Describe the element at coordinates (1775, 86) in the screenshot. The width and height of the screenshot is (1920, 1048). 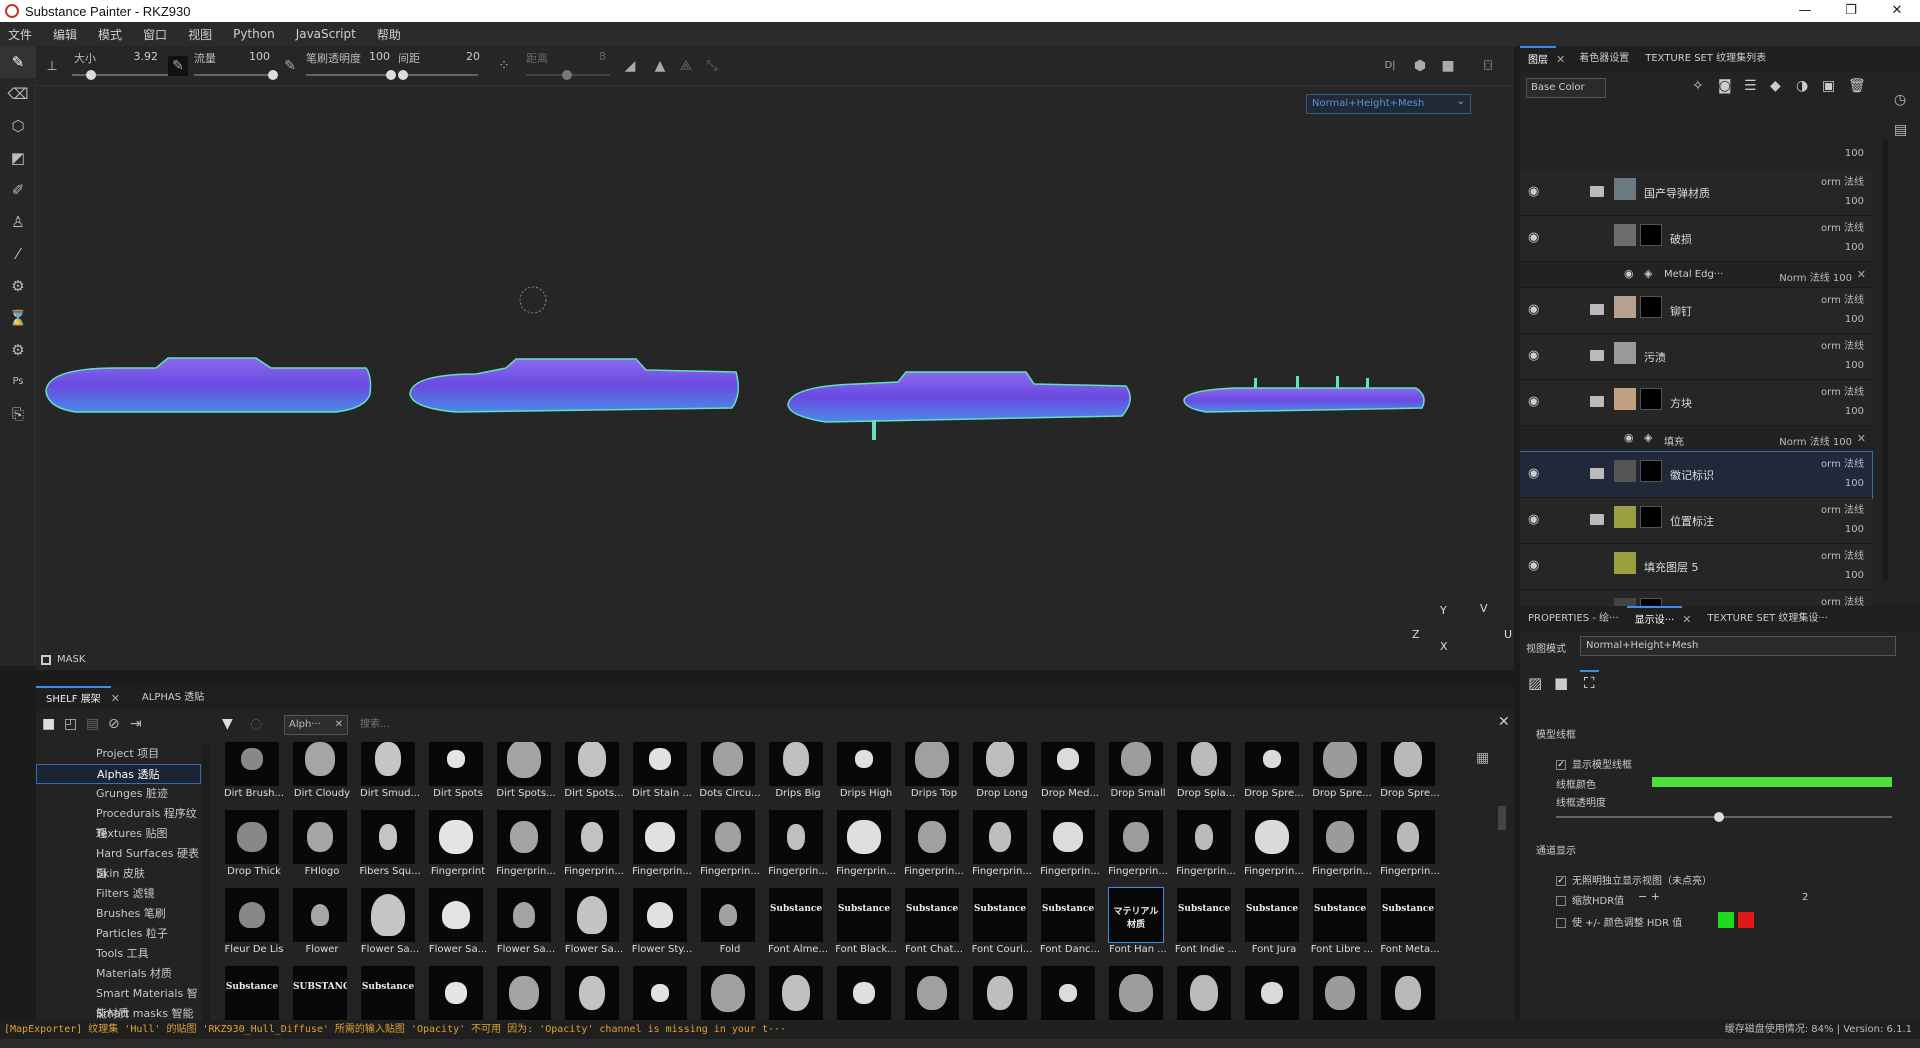
I see `add-fill-layer-icon: ◆` at that location.